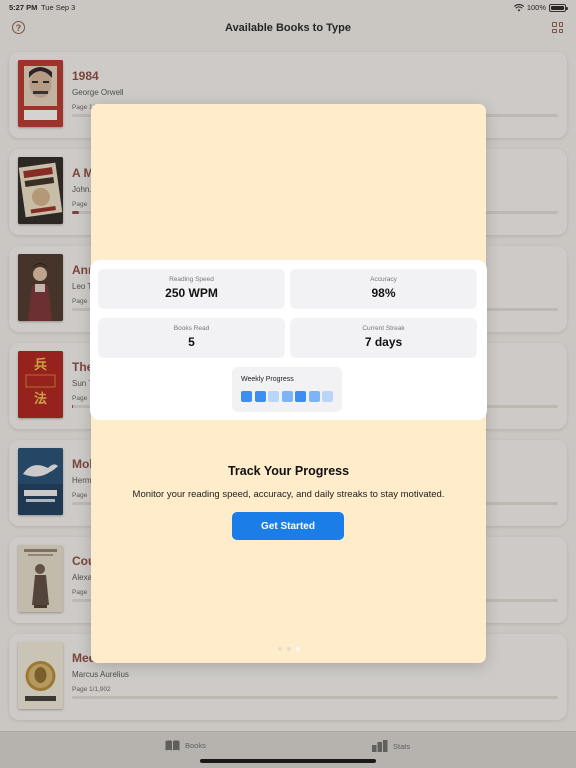 Image resolution: width=576 pixels, height=768 pixels. I want to click on stat-card-accuracy: Accuracy 98%, so click(383, 289).